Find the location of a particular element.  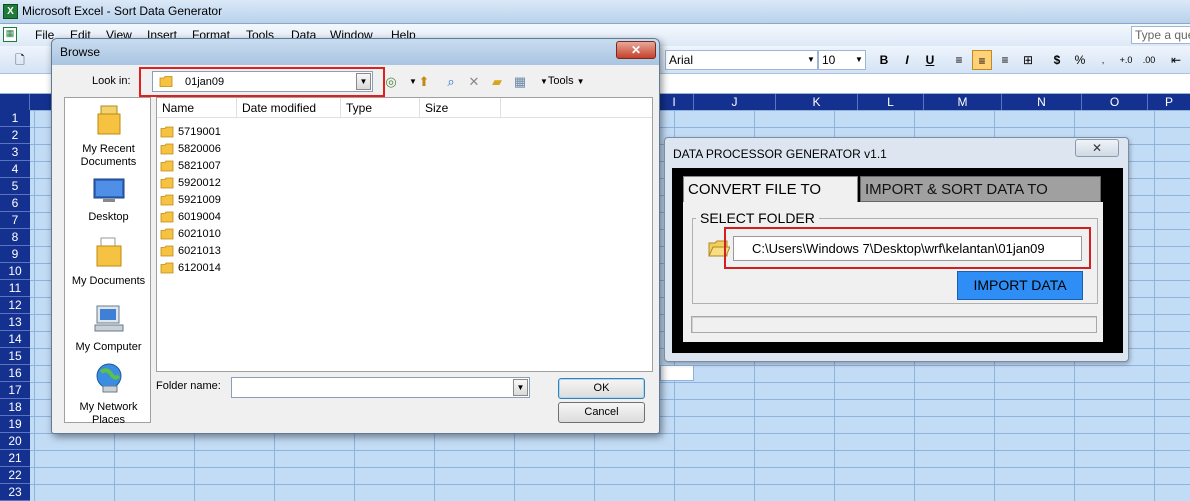

align-right-icon: ≡ is located at coordinates (1005, 60).